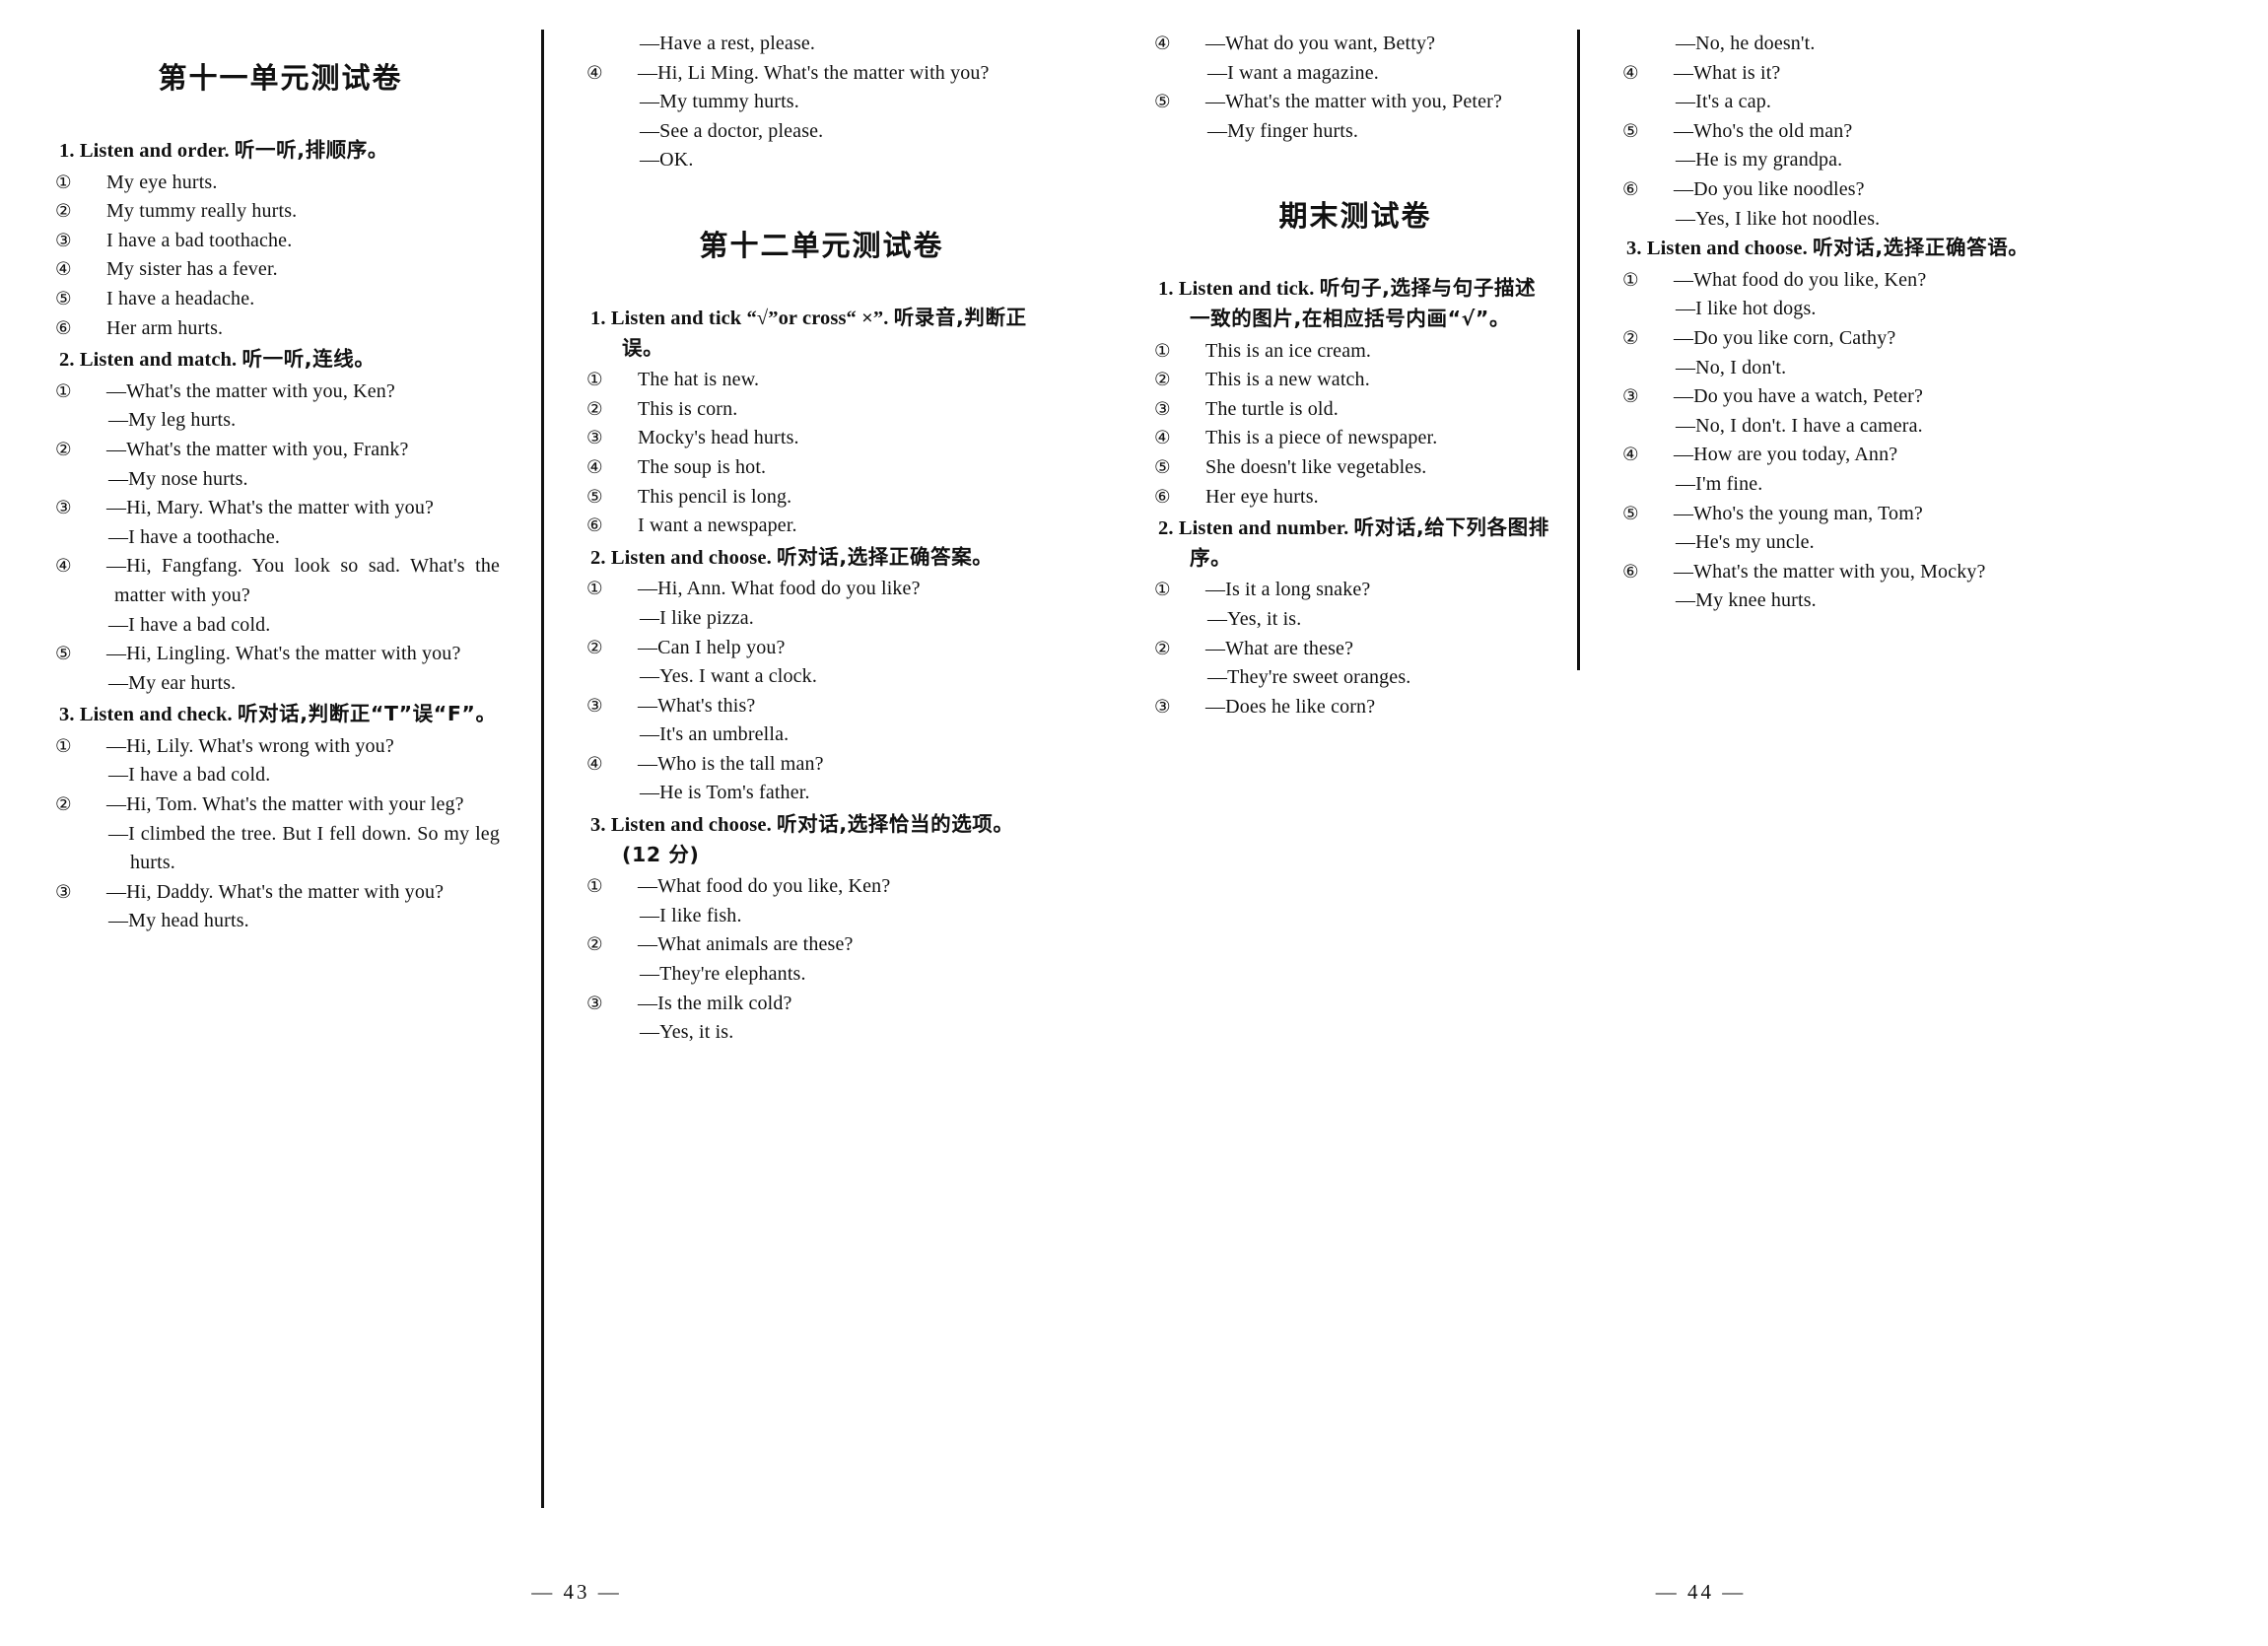 The image size is (2268, 1646). I want to click on script-reply: —My nose hurts., so click(280, 480).